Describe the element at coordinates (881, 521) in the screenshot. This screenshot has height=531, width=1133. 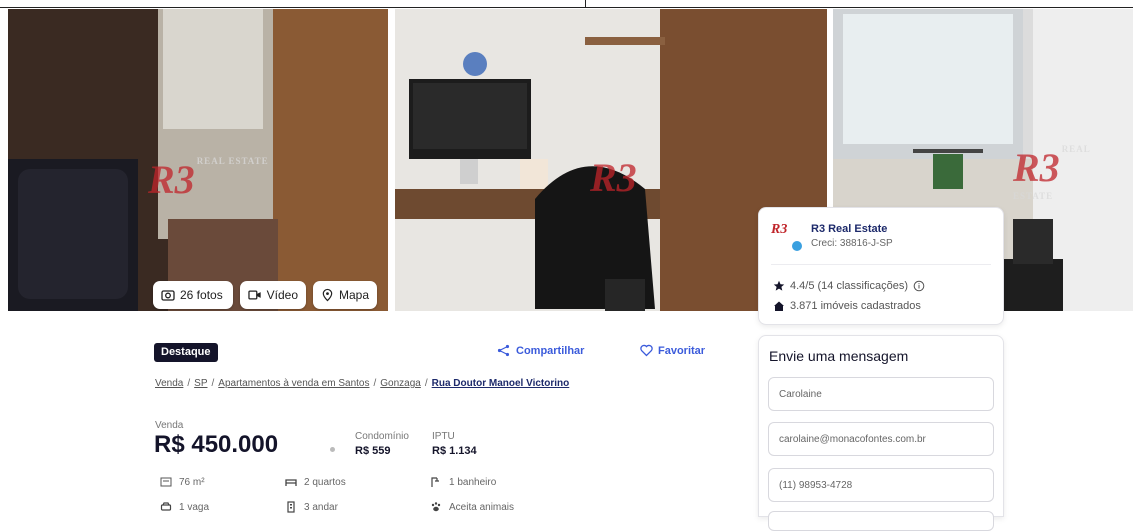
I see `message-field` at that location.